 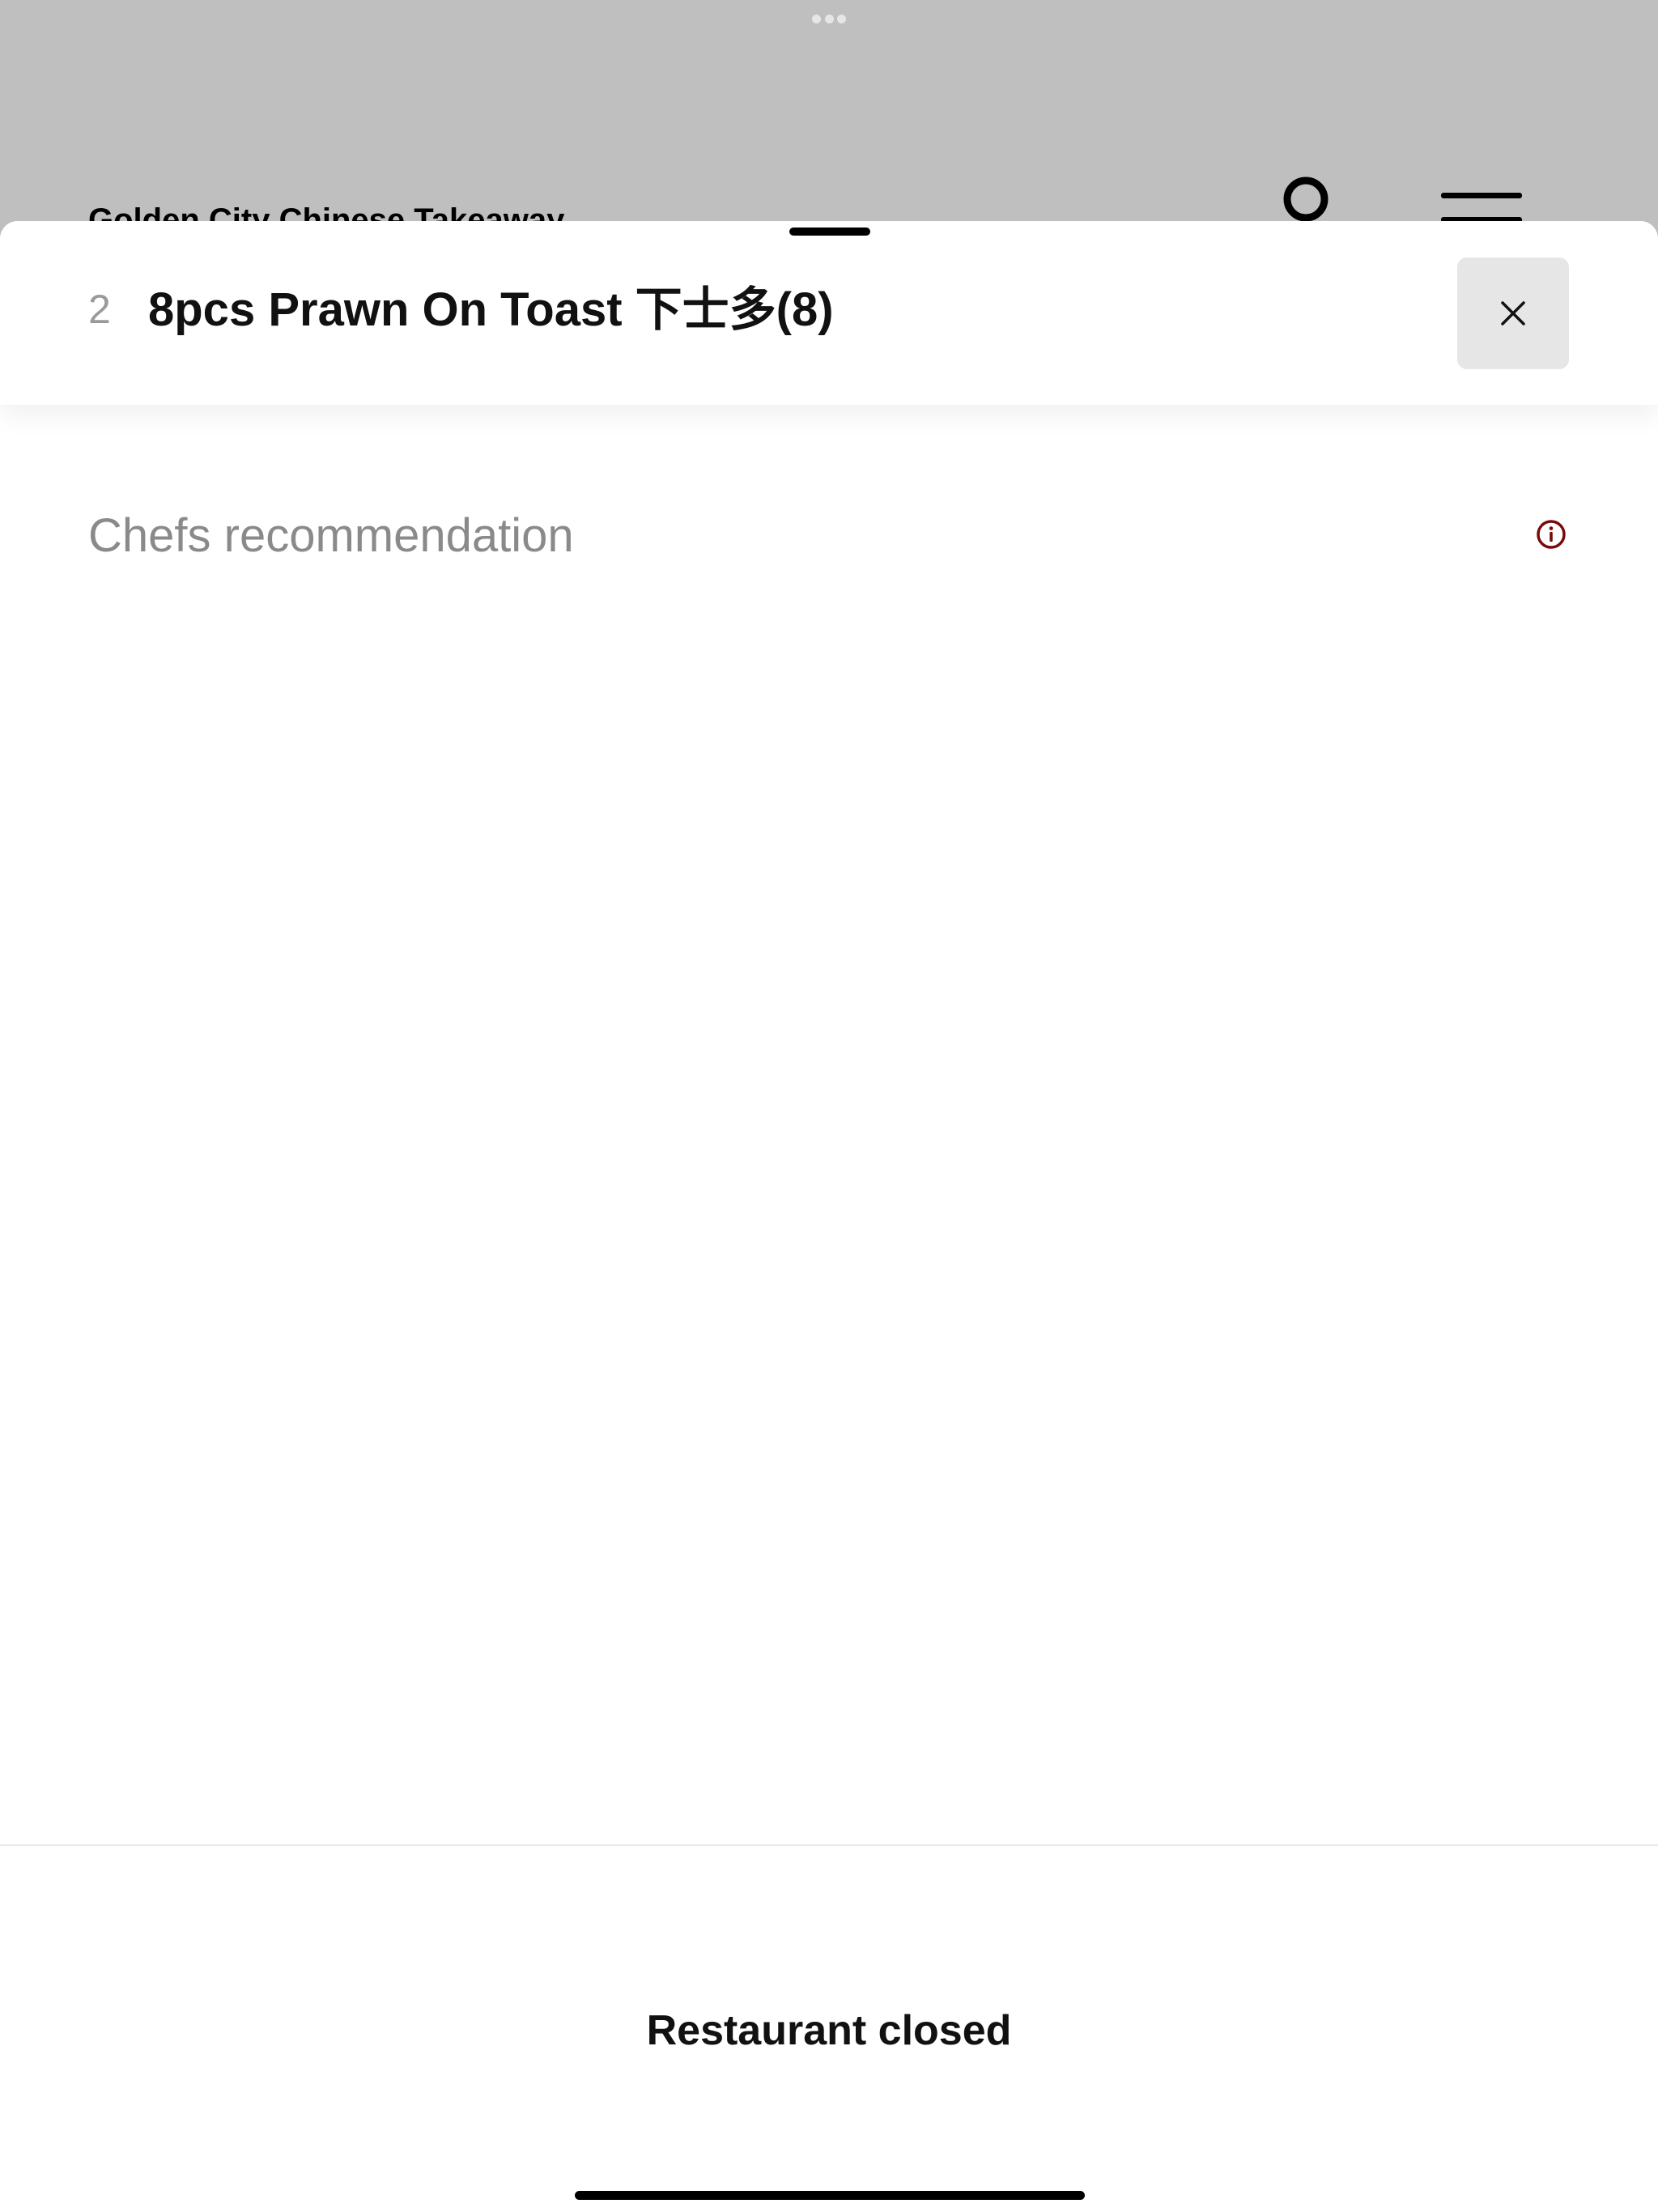 What do you see at coordinates (1481, 209) in the screenshot?
I see `menu-icon` at bounding box center [1481, 209].